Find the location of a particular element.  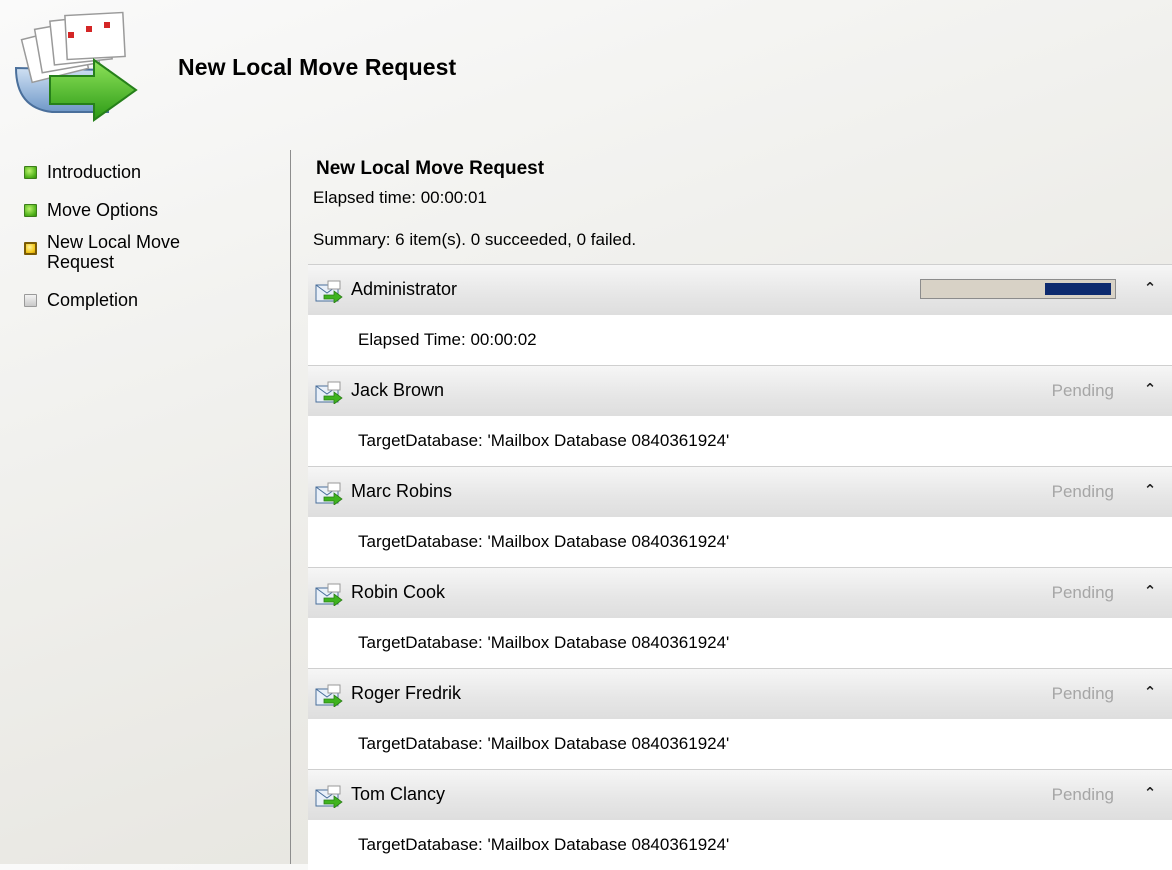

item-header: Jack Brown Pending ⌃ is located at coordinates (740, 390).